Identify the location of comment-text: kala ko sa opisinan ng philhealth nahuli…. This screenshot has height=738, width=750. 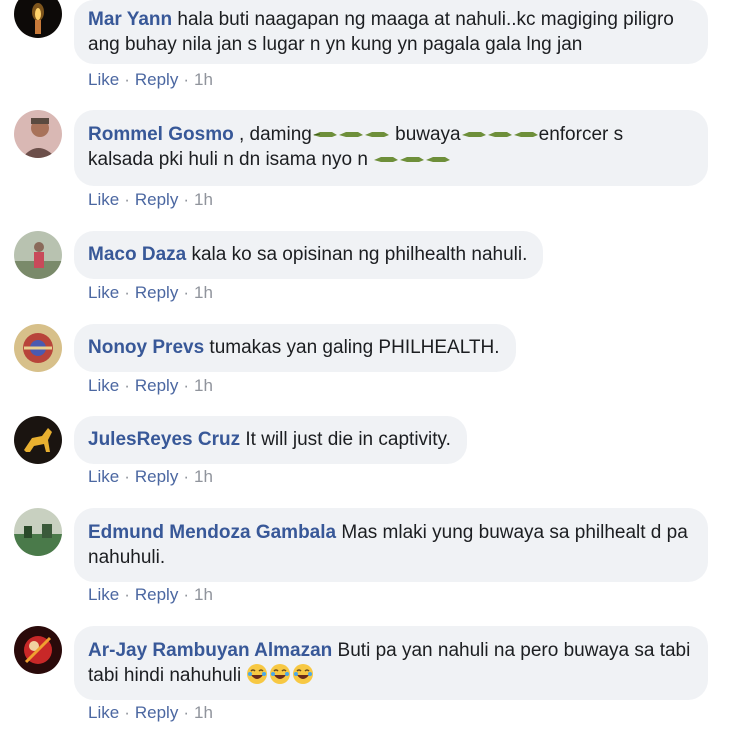
(357, 254).